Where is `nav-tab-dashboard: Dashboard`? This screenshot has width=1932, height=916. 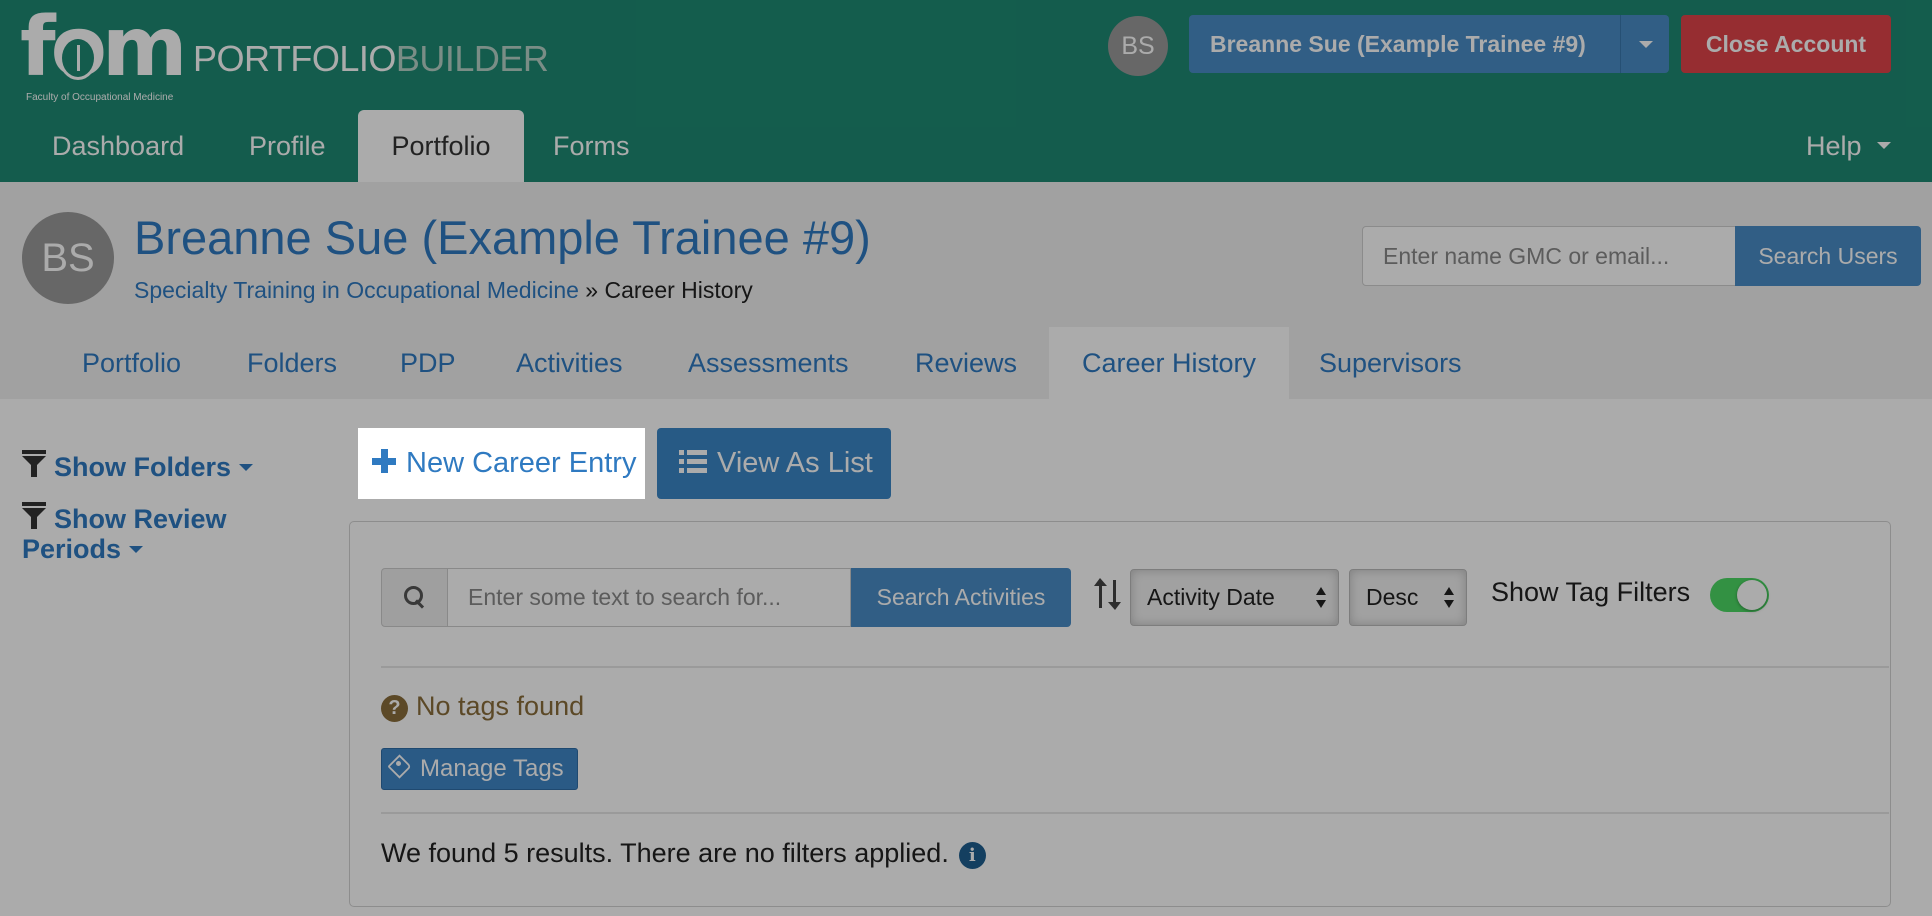
nav-tab-dashboard: Dashboard is located at coordinates (118, 146).